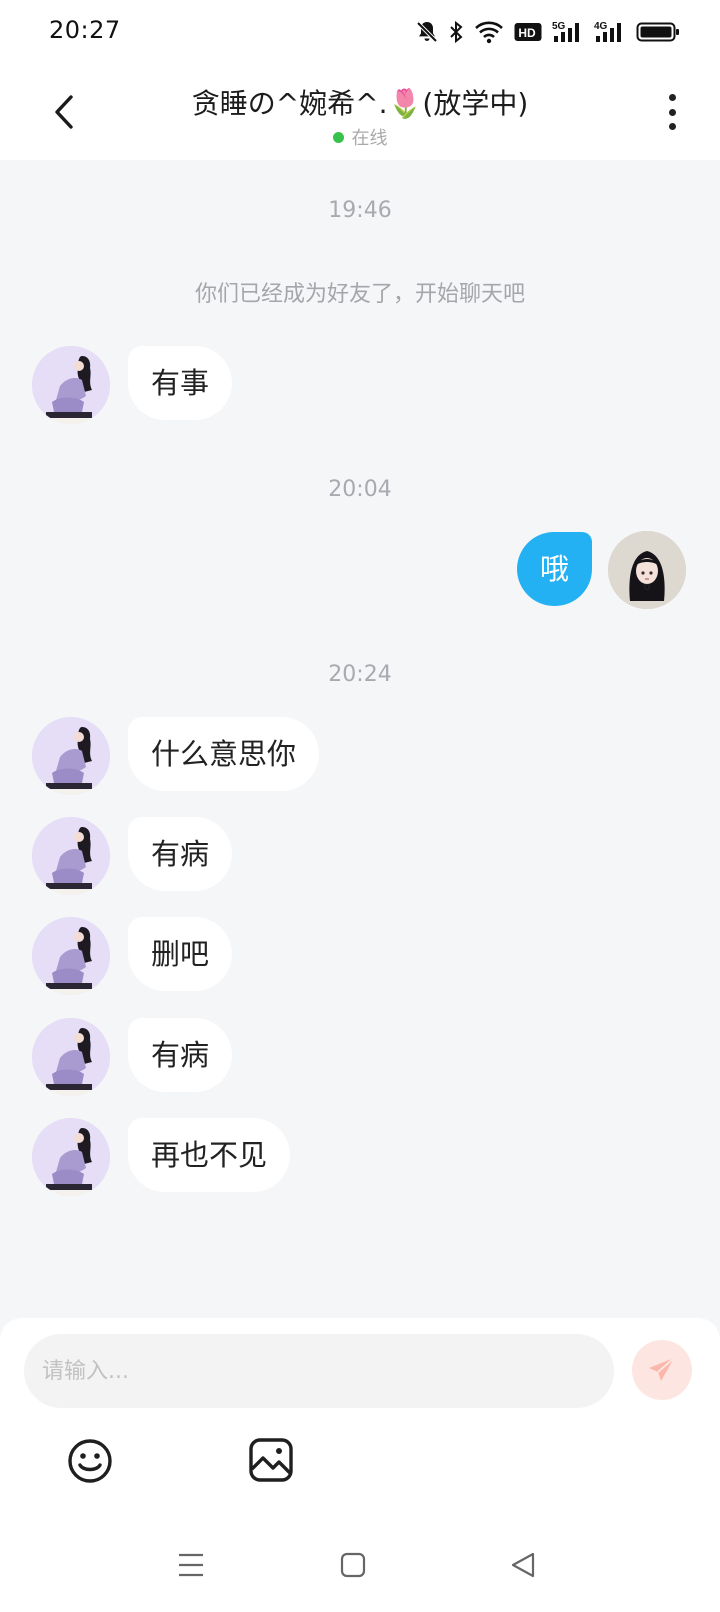  What do you see at coordinates (360, 32) in the screenshot?
I see `status-bar: 20:27 HD 5G 4G` at bounding box center [360, 32].